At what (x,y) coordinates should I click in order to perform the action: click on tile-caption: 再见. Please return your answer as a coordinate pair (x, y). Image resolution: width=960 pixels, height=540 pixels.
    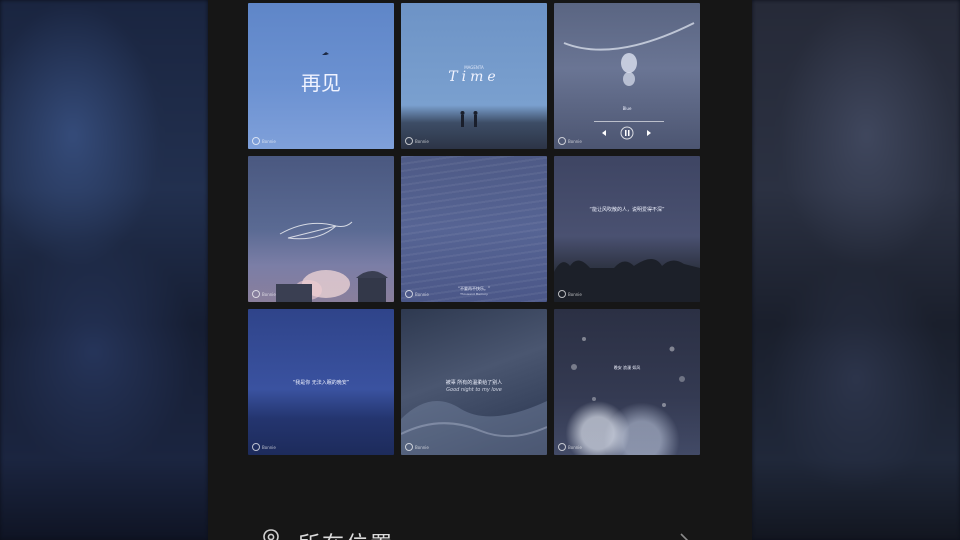
    Looking at the image, I should click on (321, 83).